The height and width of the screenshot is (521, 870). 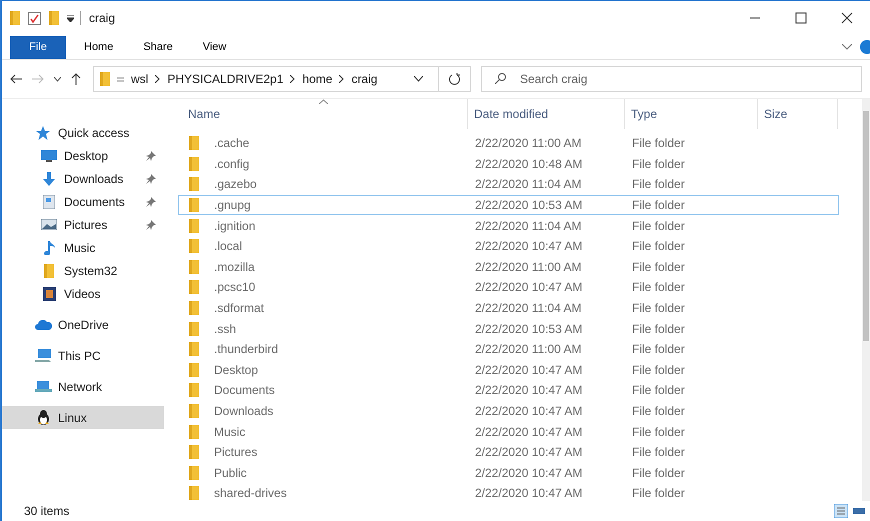 I want to click on scrollbar, so click(x=866, y=300).